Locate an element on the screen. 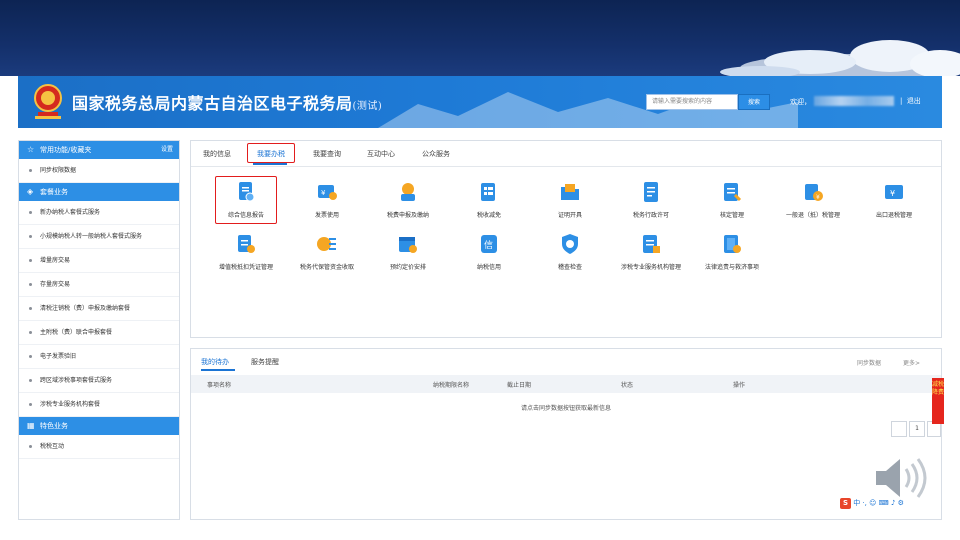 Image resolution: width=960 pixels, height=540 pixels. service-label: 增值税抵扣凭证管理 is located at coordinates (245, 267).